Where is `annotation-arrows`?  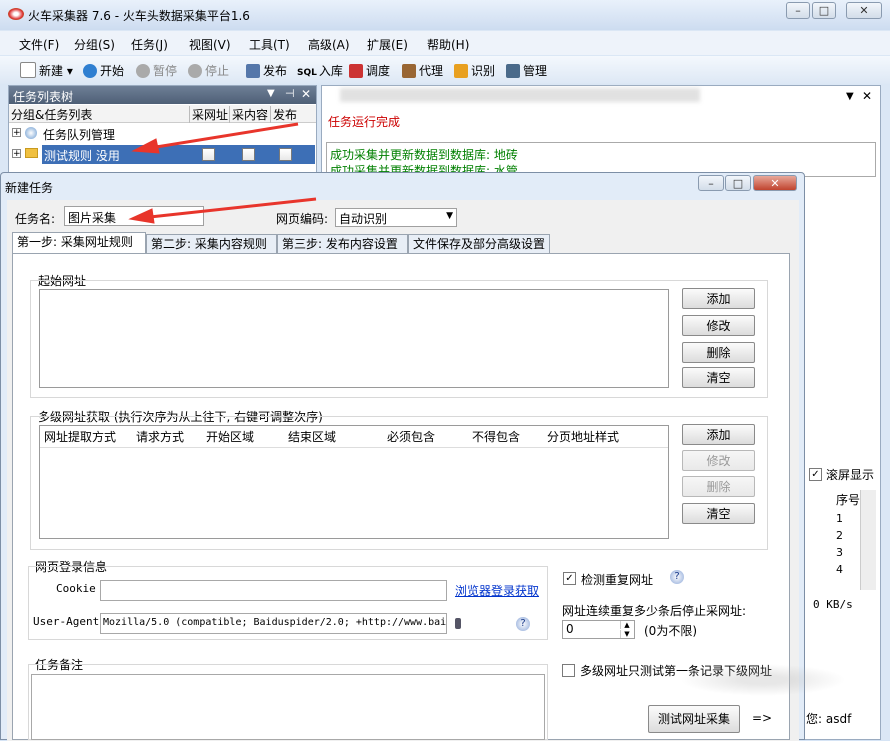 annotation-arrows is located at coordinates (222, 173).